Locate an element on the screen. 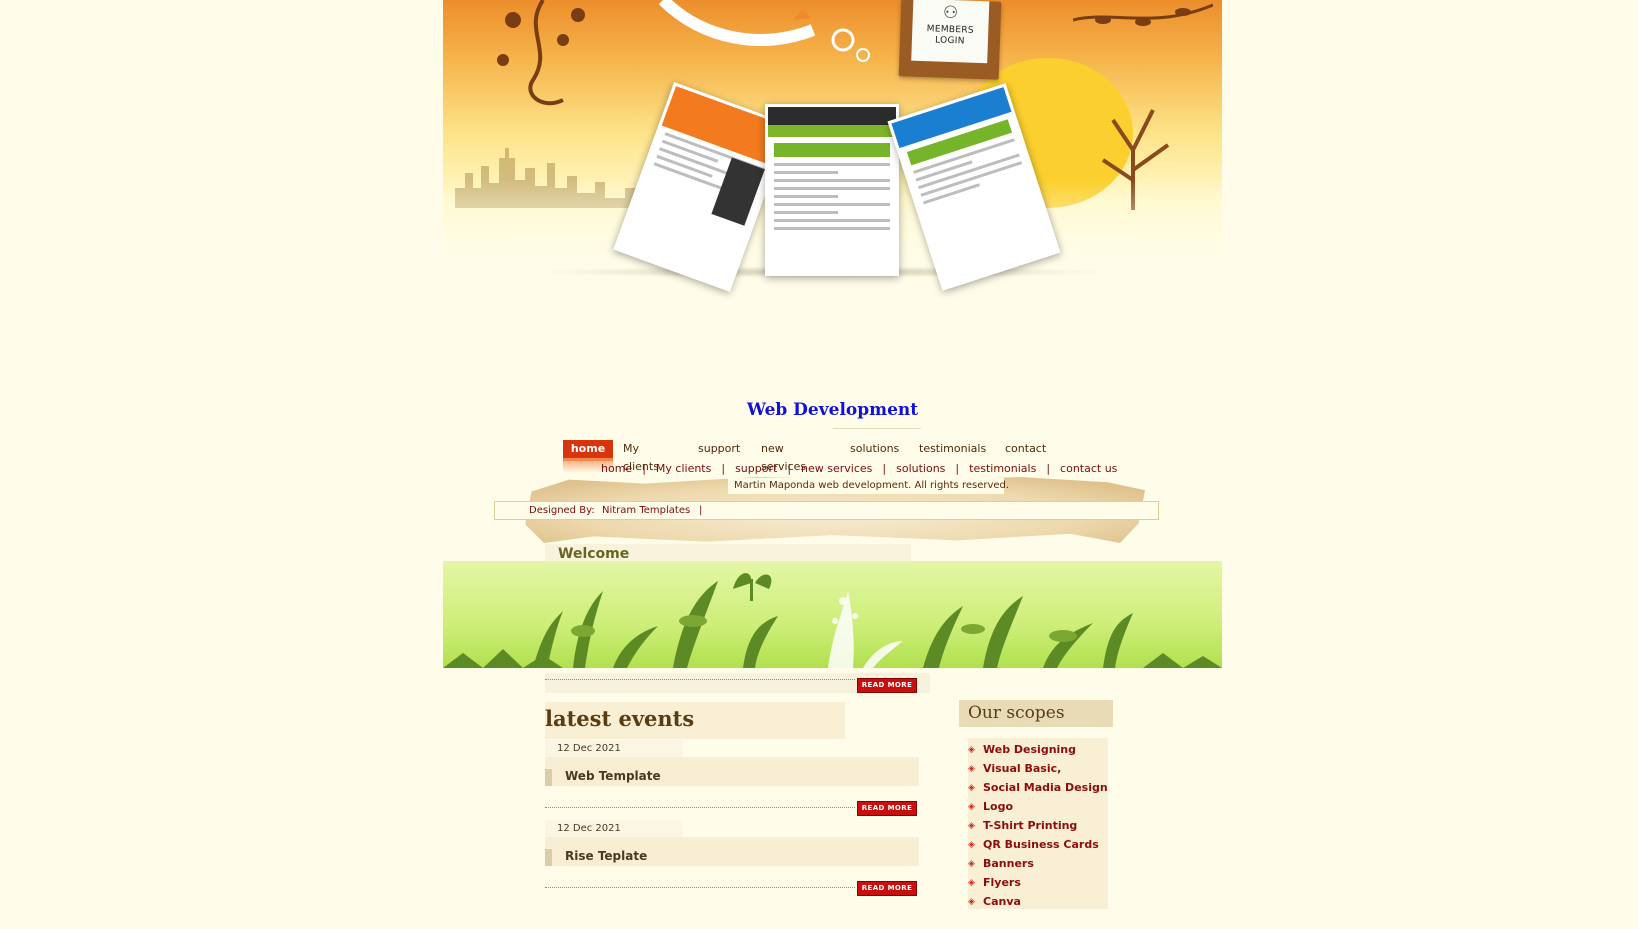 The image size is (1638, 929). scopes-title: Our scopes is located at coordinates (1036, 713).